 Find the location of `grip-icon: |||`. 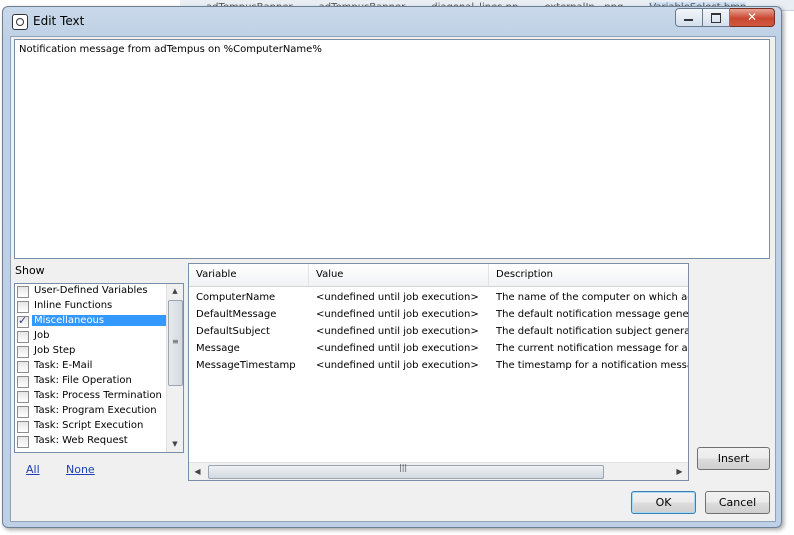

grip-icon: ||| is located at coordinates (403, 467).